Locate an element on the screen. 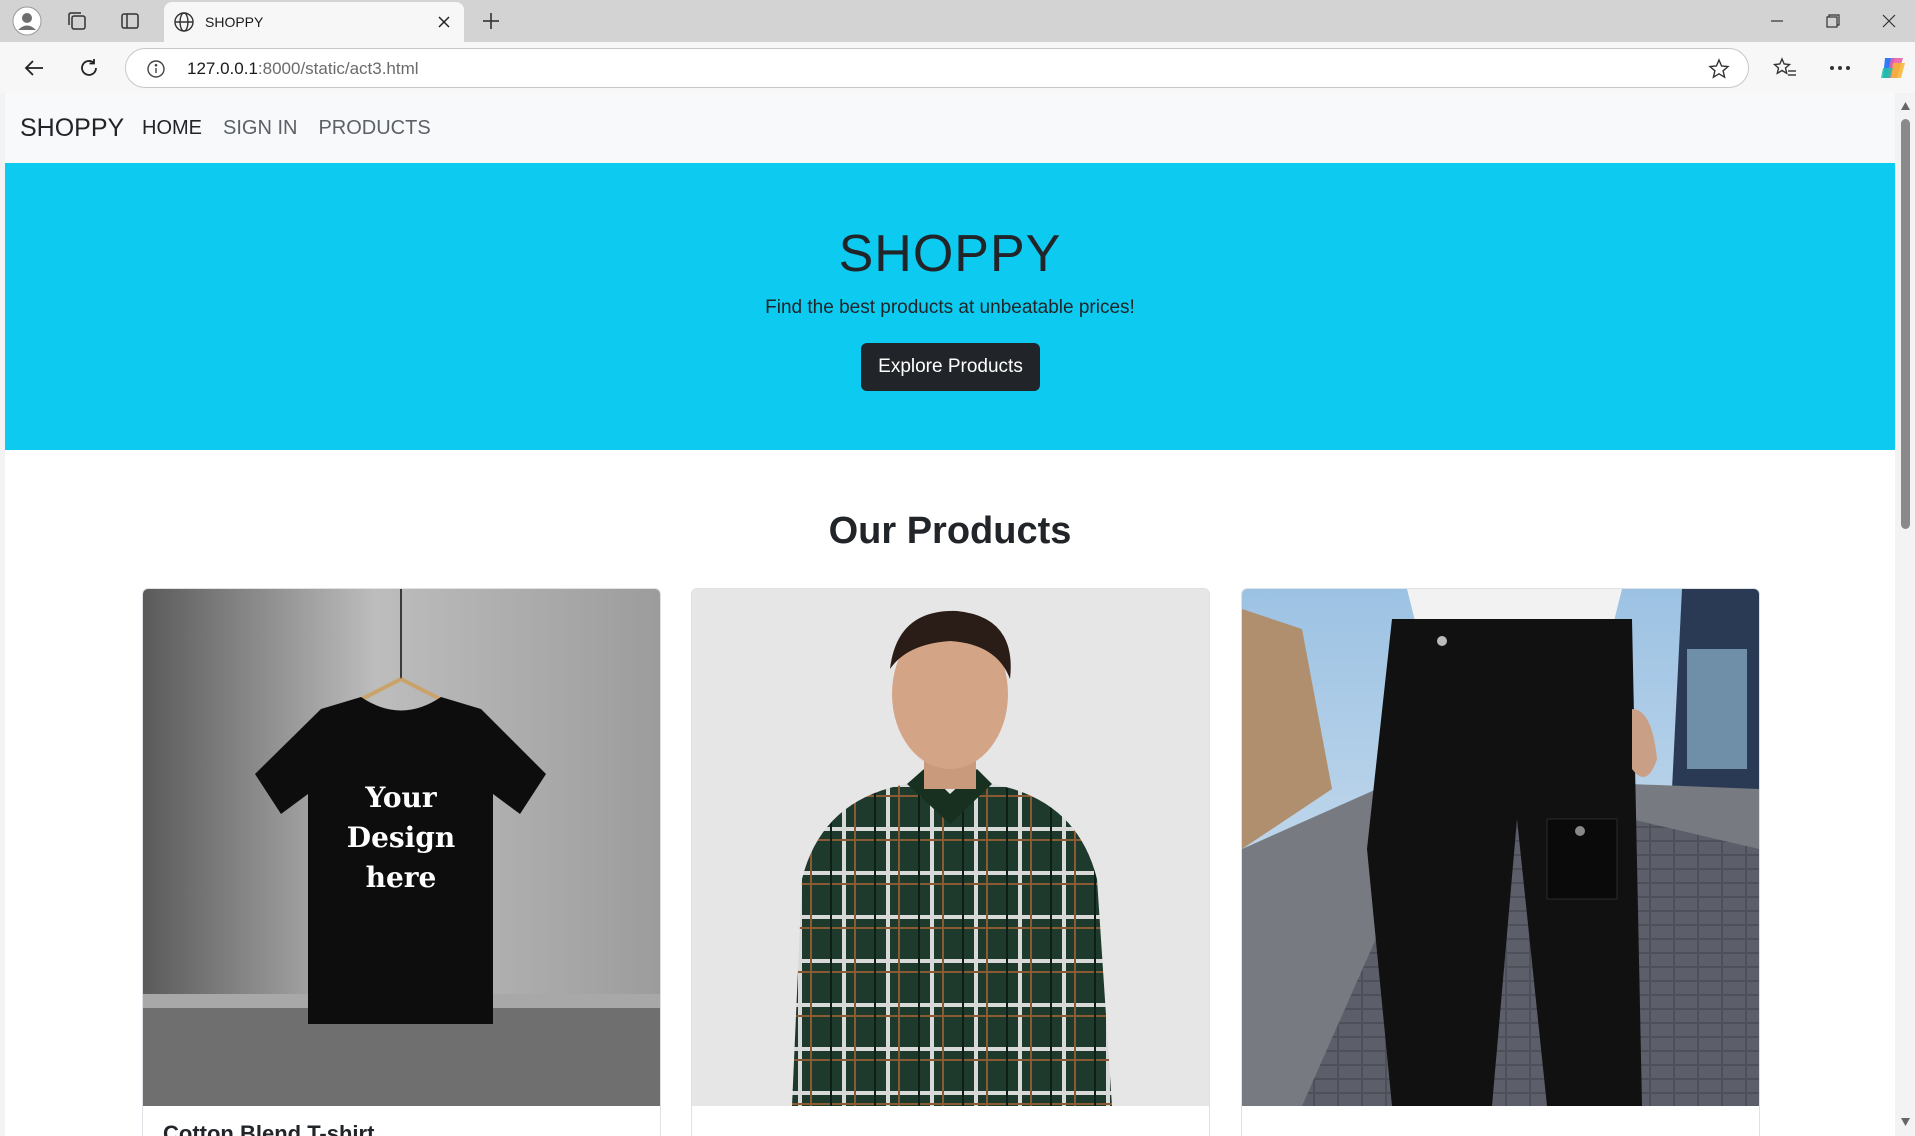 This screenshot has height=1136, width=1915. url-text: 127.0.0.1:8000/static/act3.html is located at coordinates (303, 69).